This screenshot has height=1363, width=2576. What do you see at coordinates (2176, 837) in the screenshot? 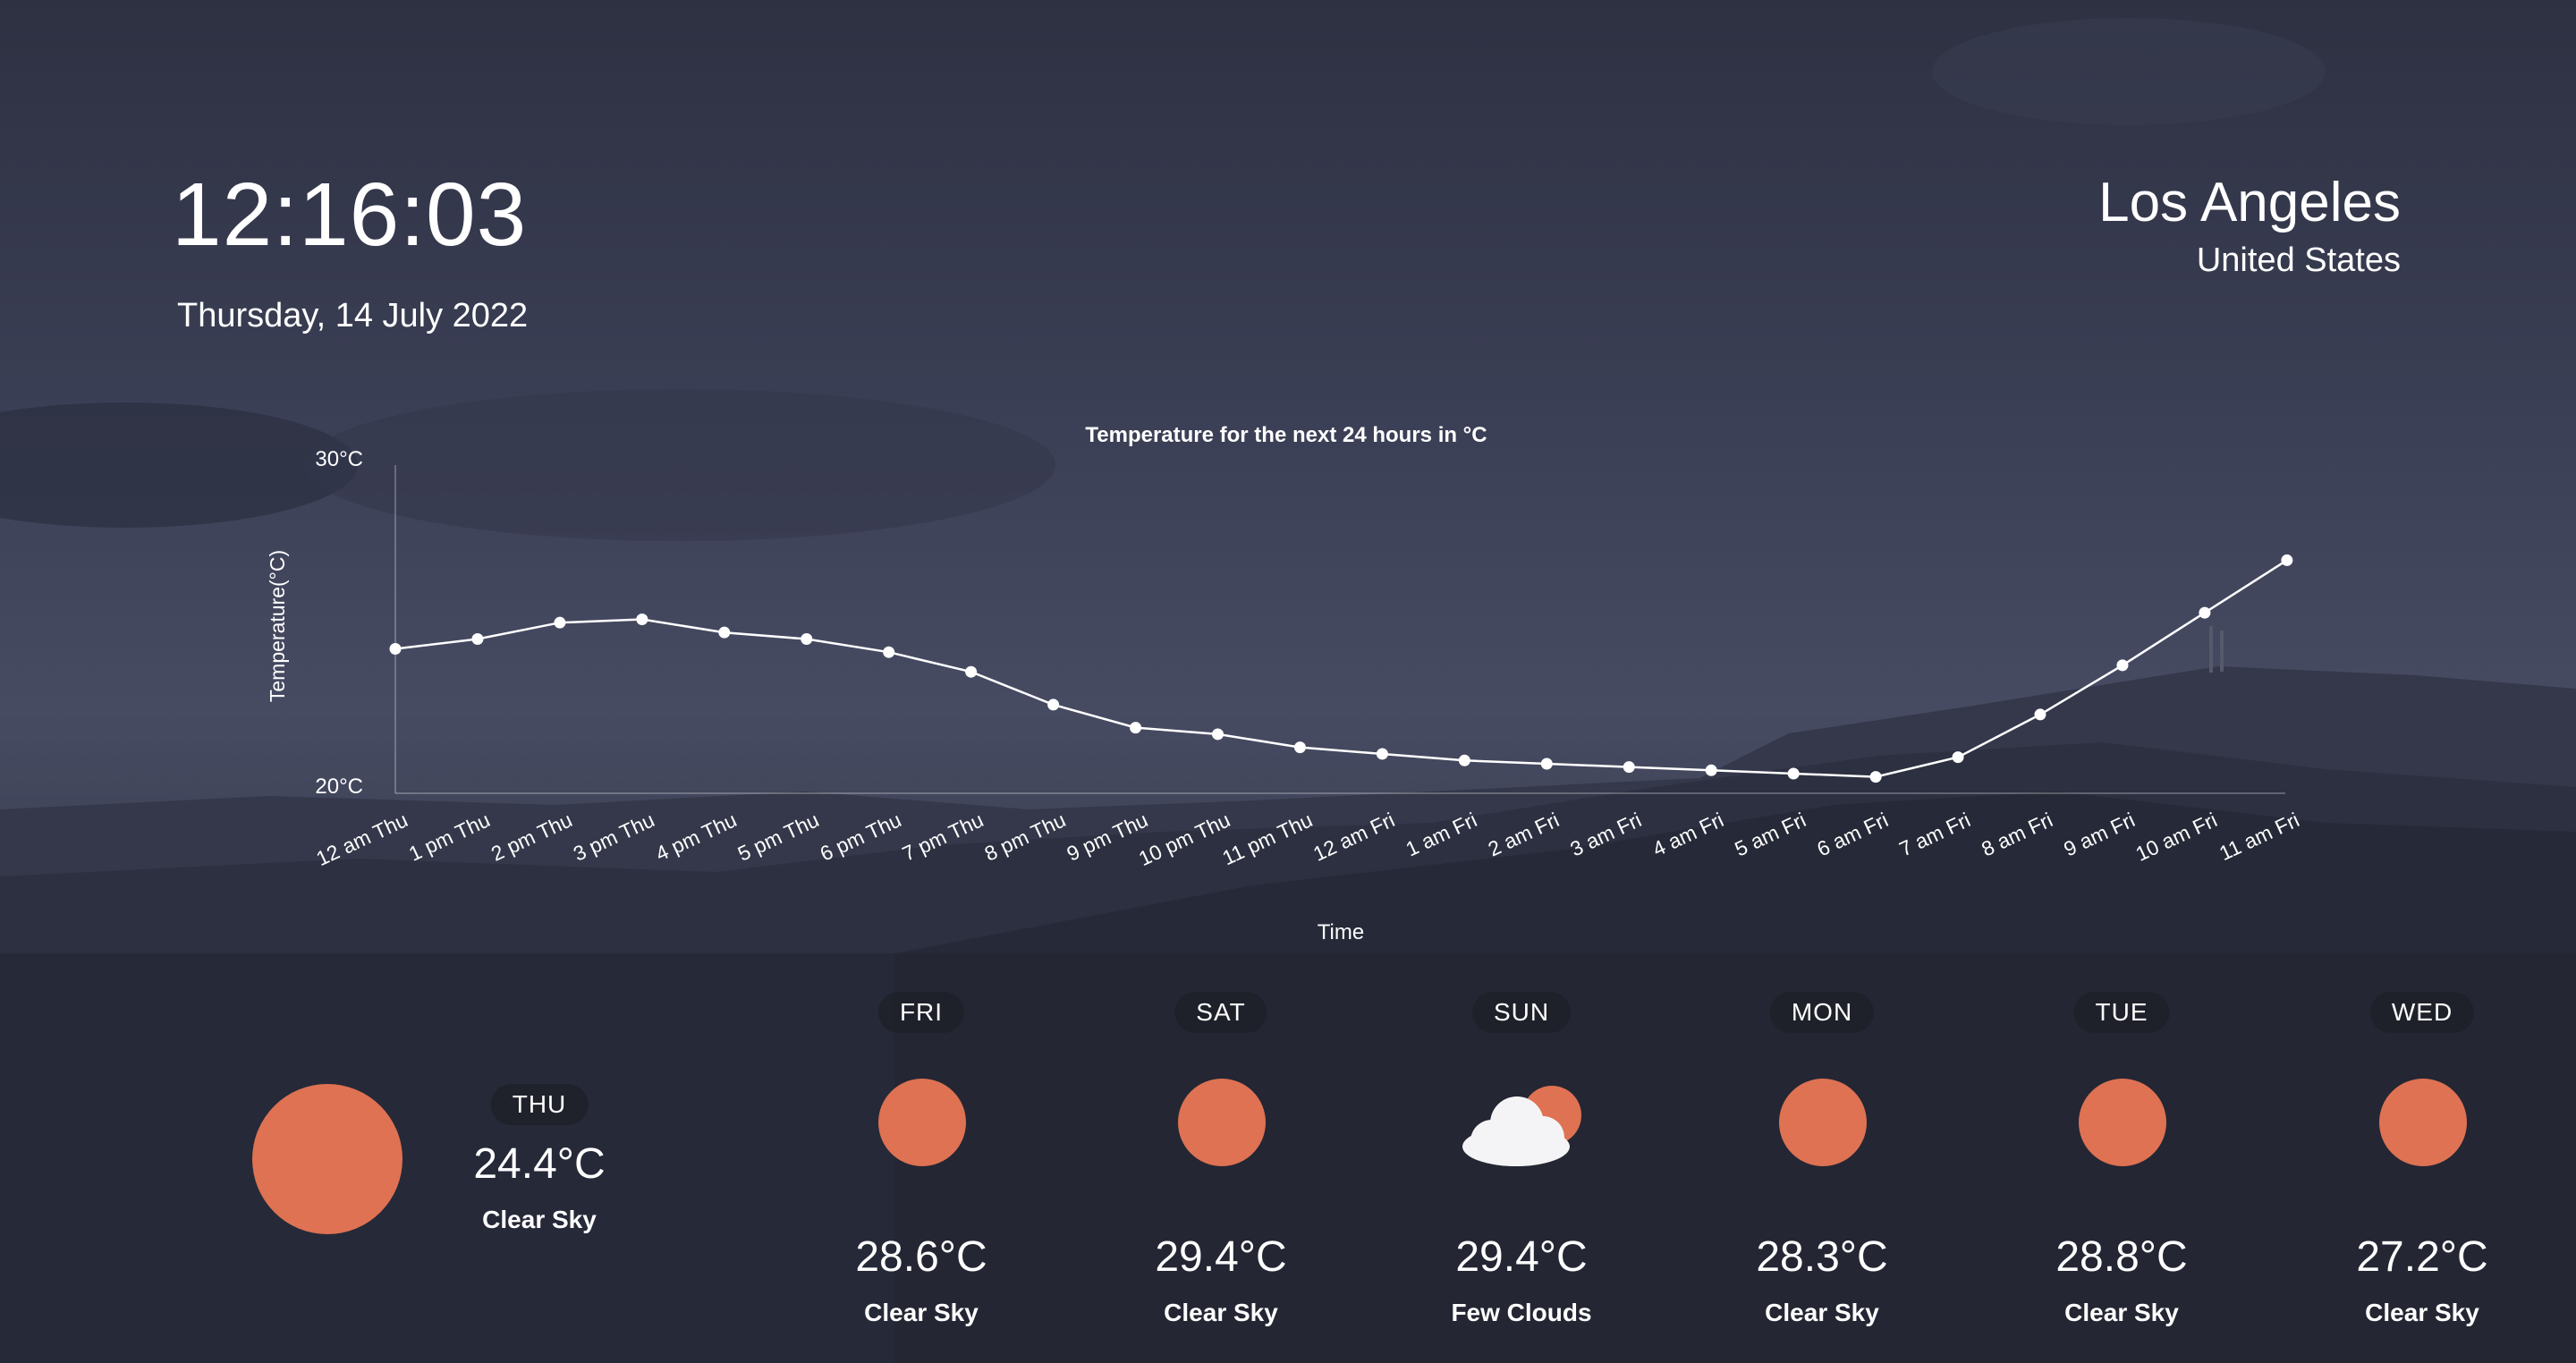
I see `x-tick-label: 10 am Fri` at bounding box center [2176, 837].